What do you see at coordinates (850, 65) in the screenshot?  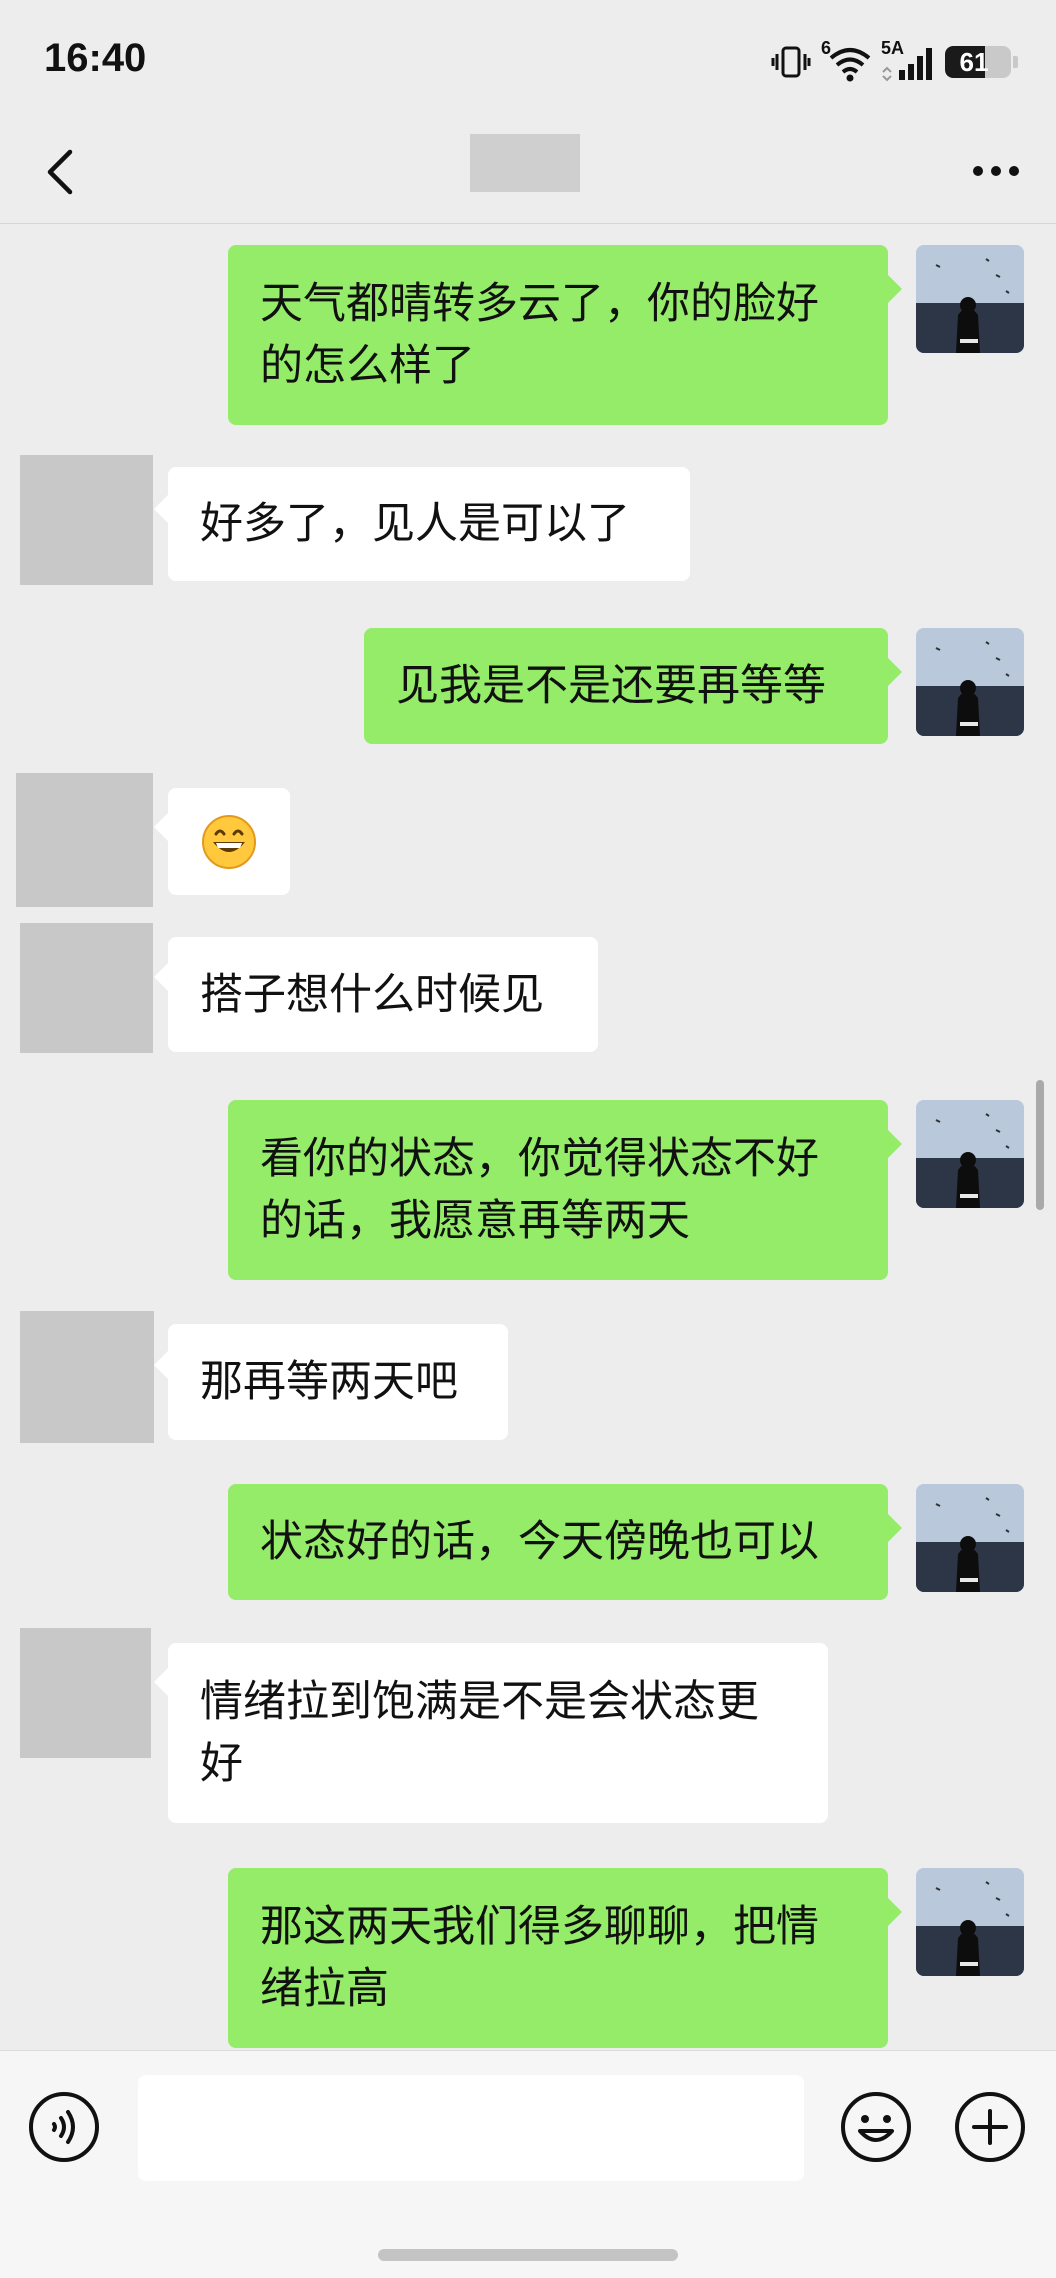 I see `wifi-icon` at bounding box center [850, 65].